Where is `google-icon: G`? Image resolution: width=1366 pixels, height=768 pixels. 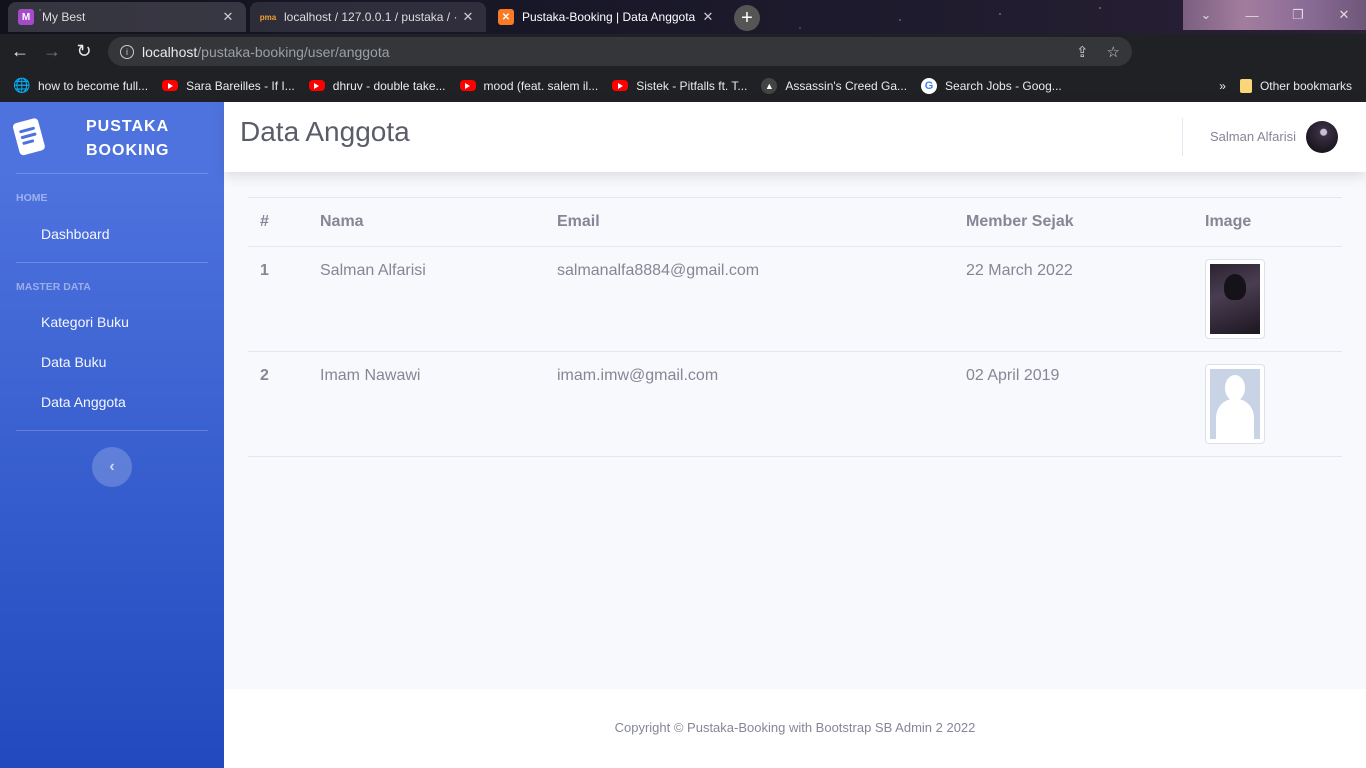
google-icon: G is located at coordinates (929, 85).